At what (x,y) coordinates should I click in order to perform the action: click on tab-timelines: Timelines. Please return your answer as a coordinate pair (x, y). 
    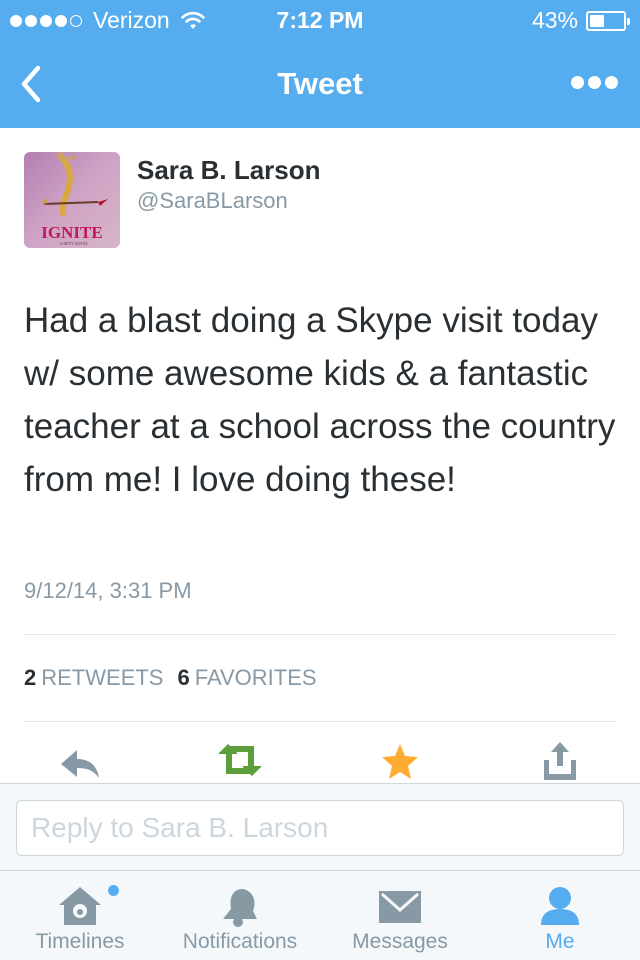
    Looking at the image, I should click on (80, 915).